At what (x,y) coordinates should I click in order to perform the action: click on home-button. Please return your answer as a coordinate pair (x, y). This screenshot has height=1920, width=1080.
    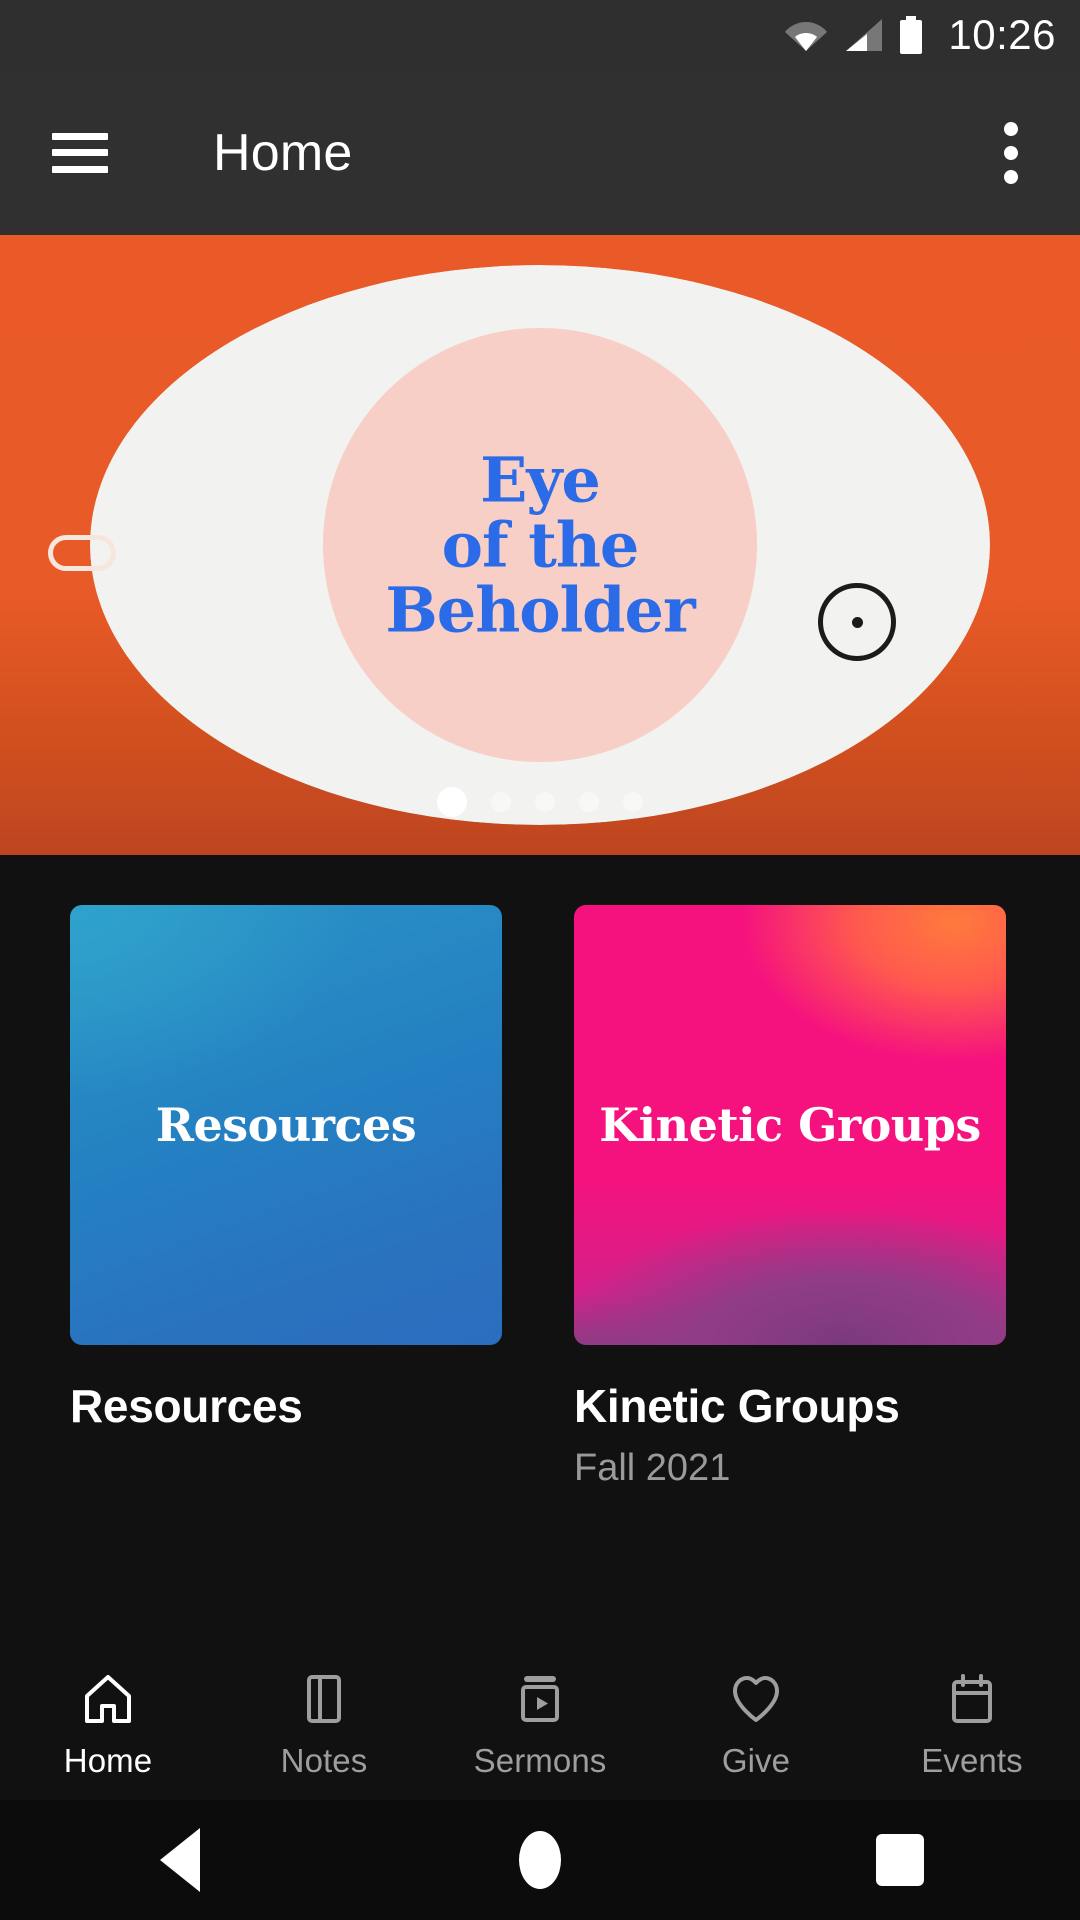
    Looking at the image, I should click on (540, 1860).